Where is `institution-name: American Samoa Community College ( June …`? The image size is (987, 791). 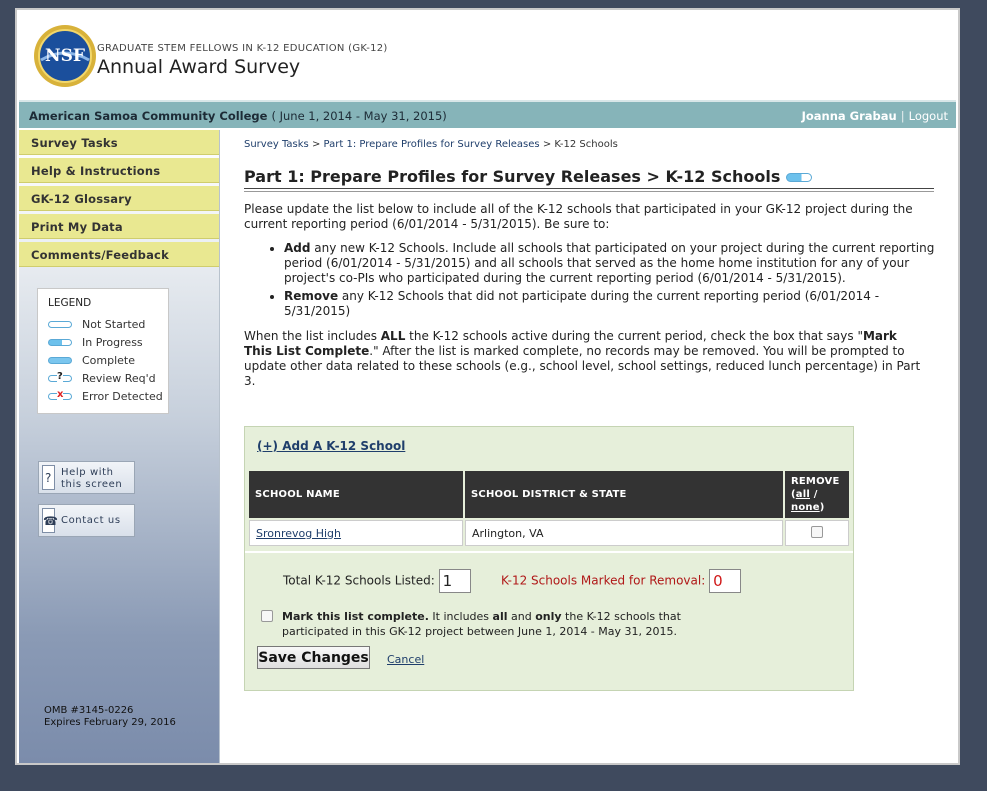 institution-name: American Samoa Community College ( June … is located at coordinates (238, 116).